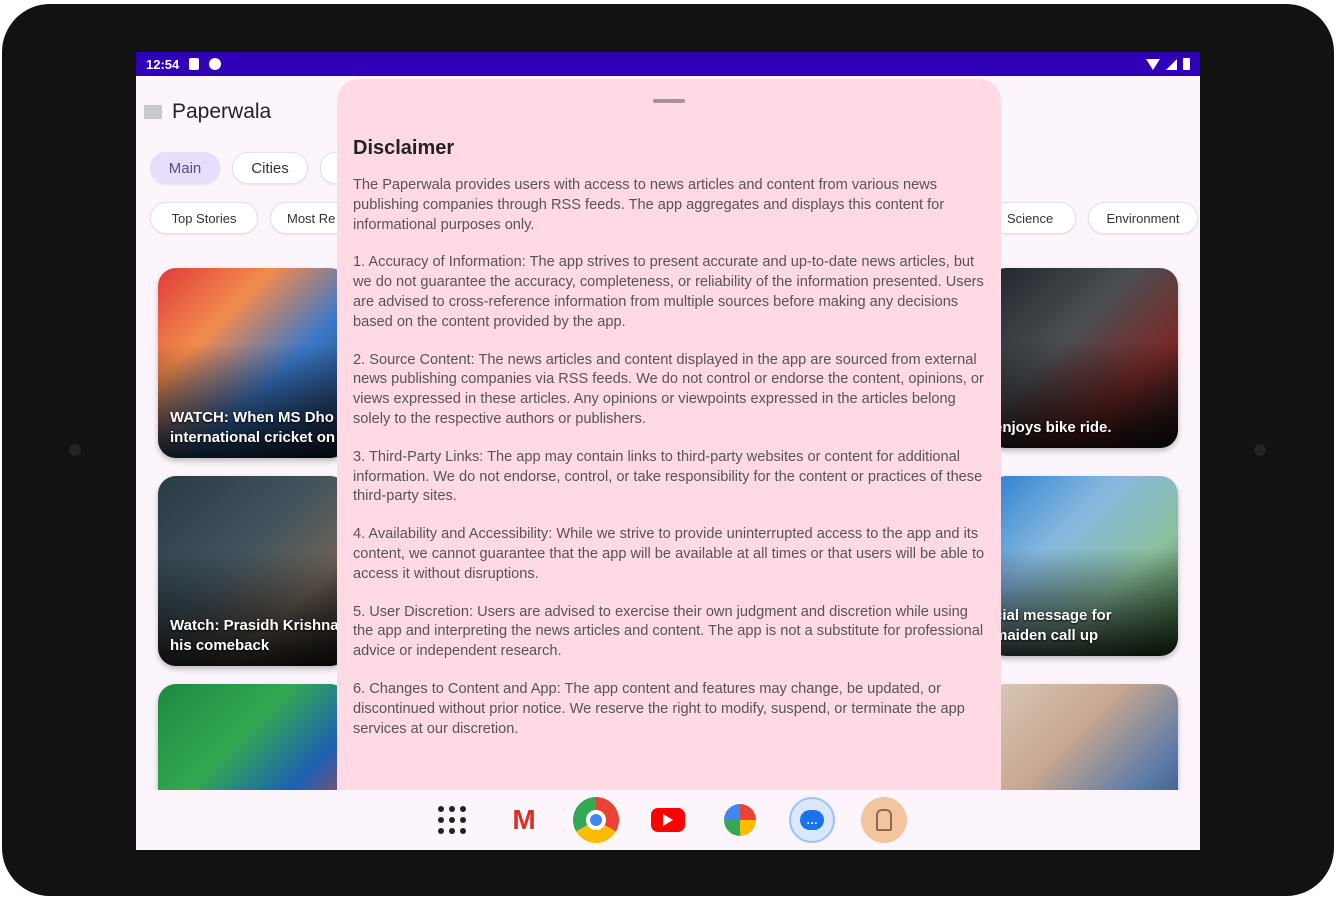 The width and height of the screenshot is (1336, 900). Describe the element at coordinates (215, 64) in the screenshot. I see `sync-icon` at that location.